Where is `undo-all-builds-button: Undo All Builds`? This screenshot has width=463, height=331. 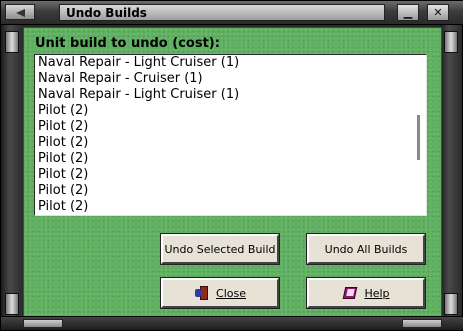 undo-all-builds-button: Undo All Builds is located at coordinates (366, 249).